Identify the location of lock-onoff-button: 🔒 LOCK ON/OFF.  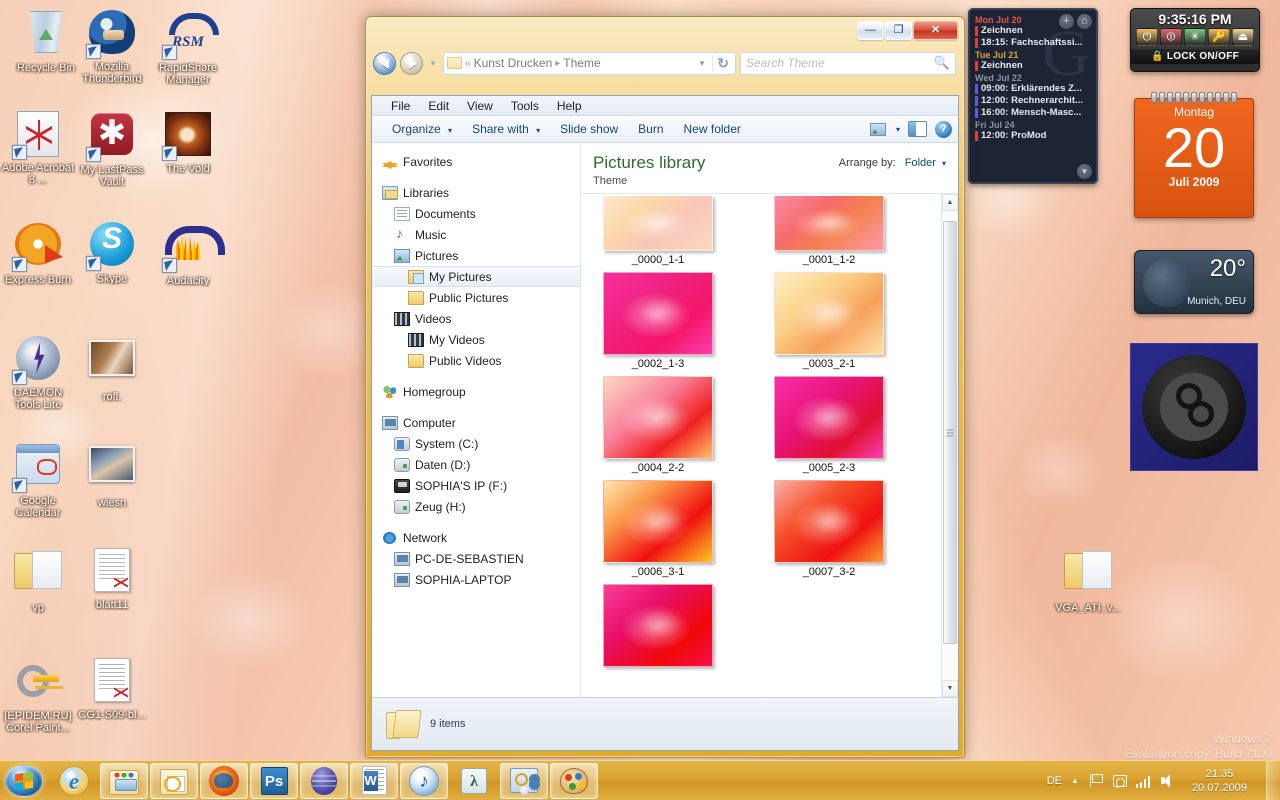
(1195, 56).